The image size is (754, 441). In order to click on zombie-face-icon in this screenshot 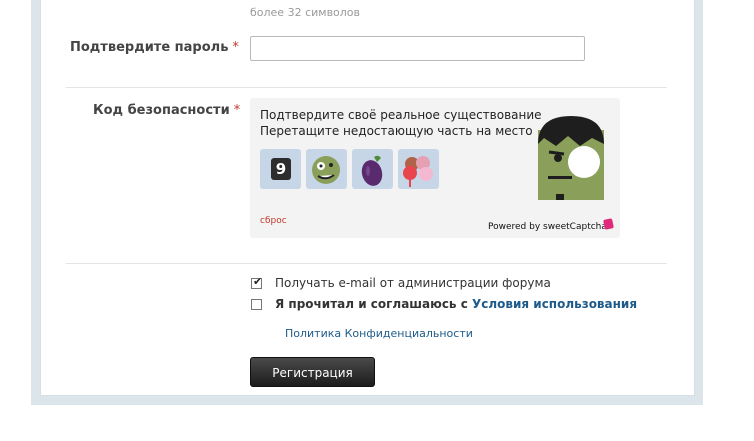, I will do `click(326, 170)`.